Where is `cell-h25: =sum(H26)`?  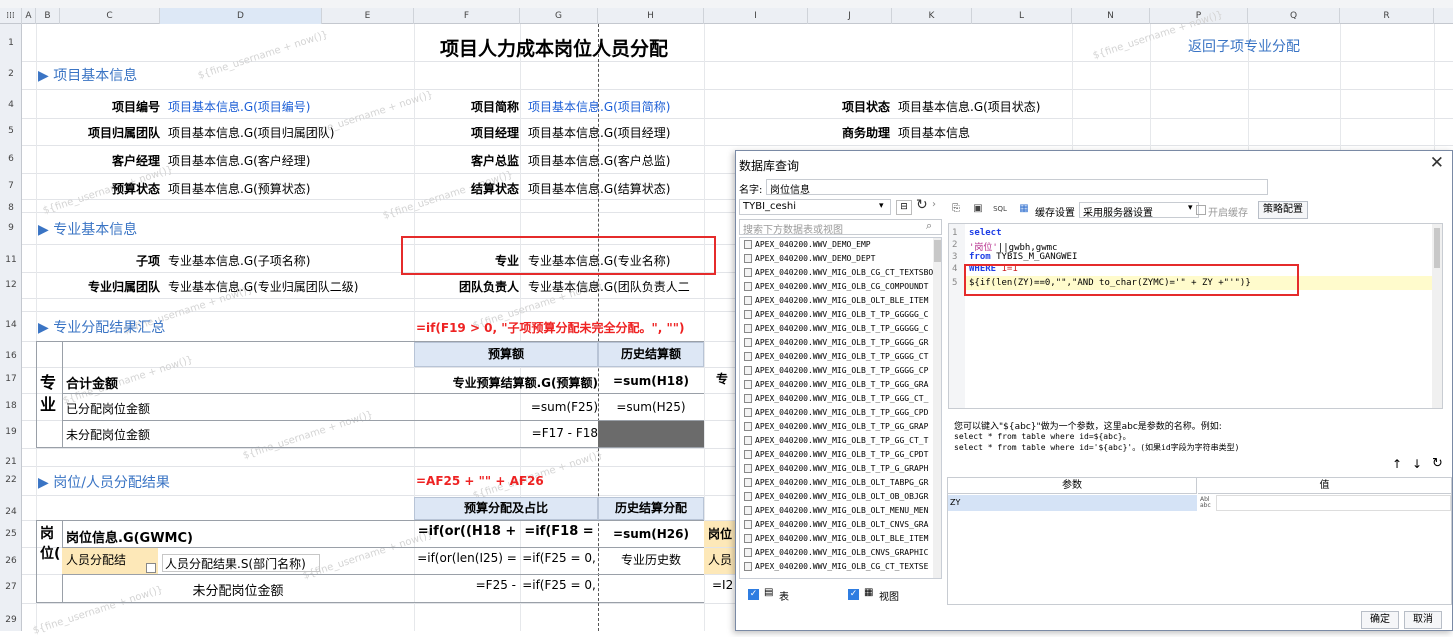
cell-h25: =sum(H26) is located at coordinates (651, 534).